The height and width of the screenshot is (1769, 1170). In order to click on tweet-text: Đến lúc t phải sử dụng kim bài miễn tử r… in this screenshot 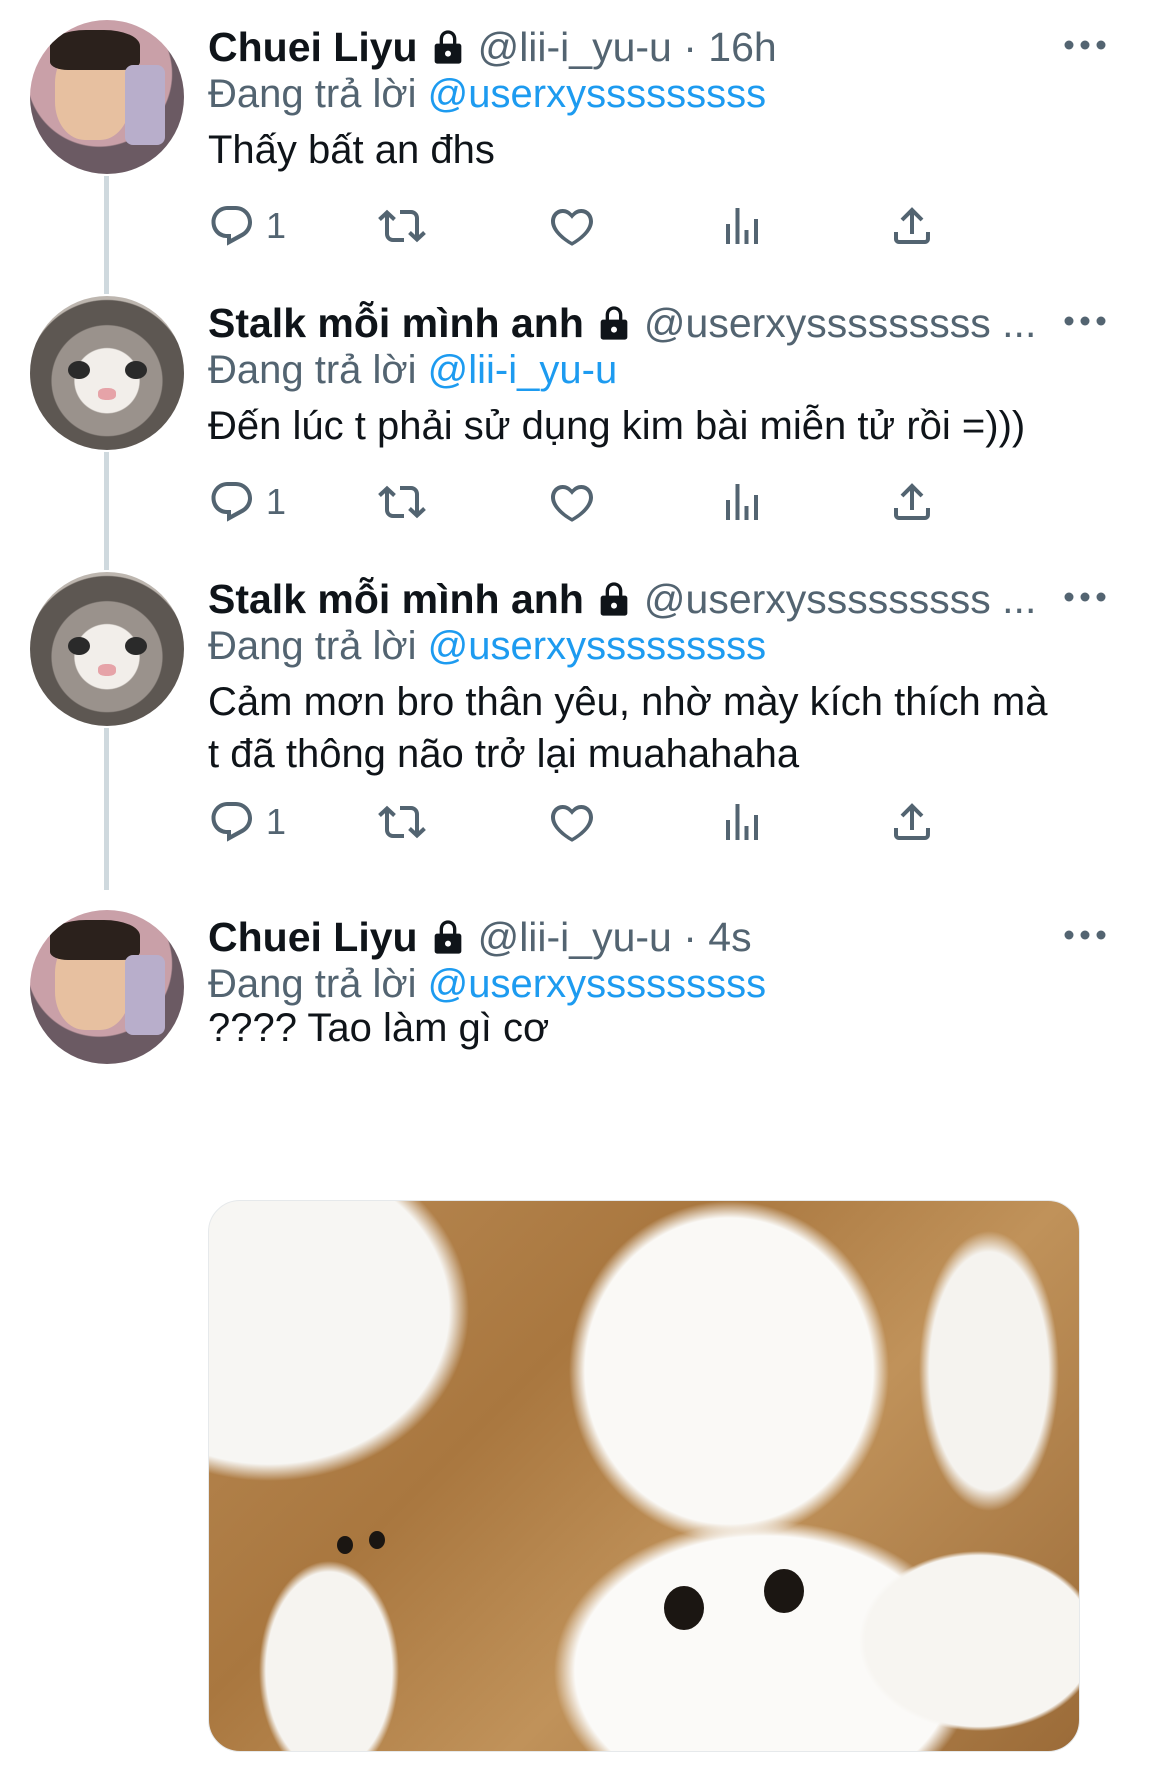, I will do `click(617, 426)`.